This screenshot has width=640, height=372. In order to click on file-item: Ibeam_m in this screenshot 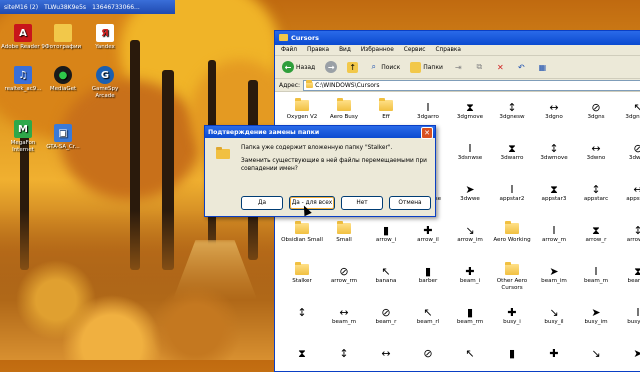, I will do `click(596, 271)`.